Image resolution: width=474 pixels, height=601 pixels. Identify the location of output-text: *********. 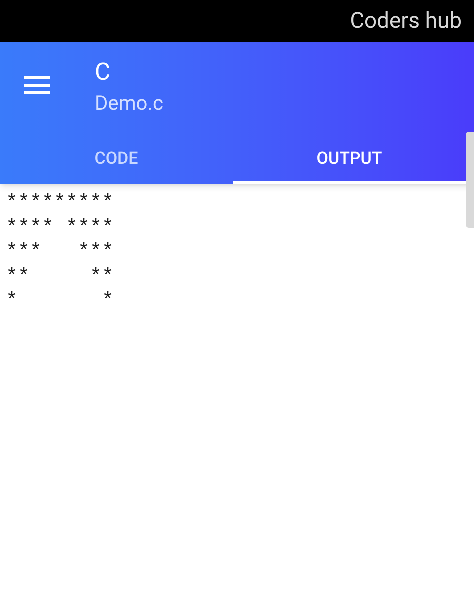
(60, 204).